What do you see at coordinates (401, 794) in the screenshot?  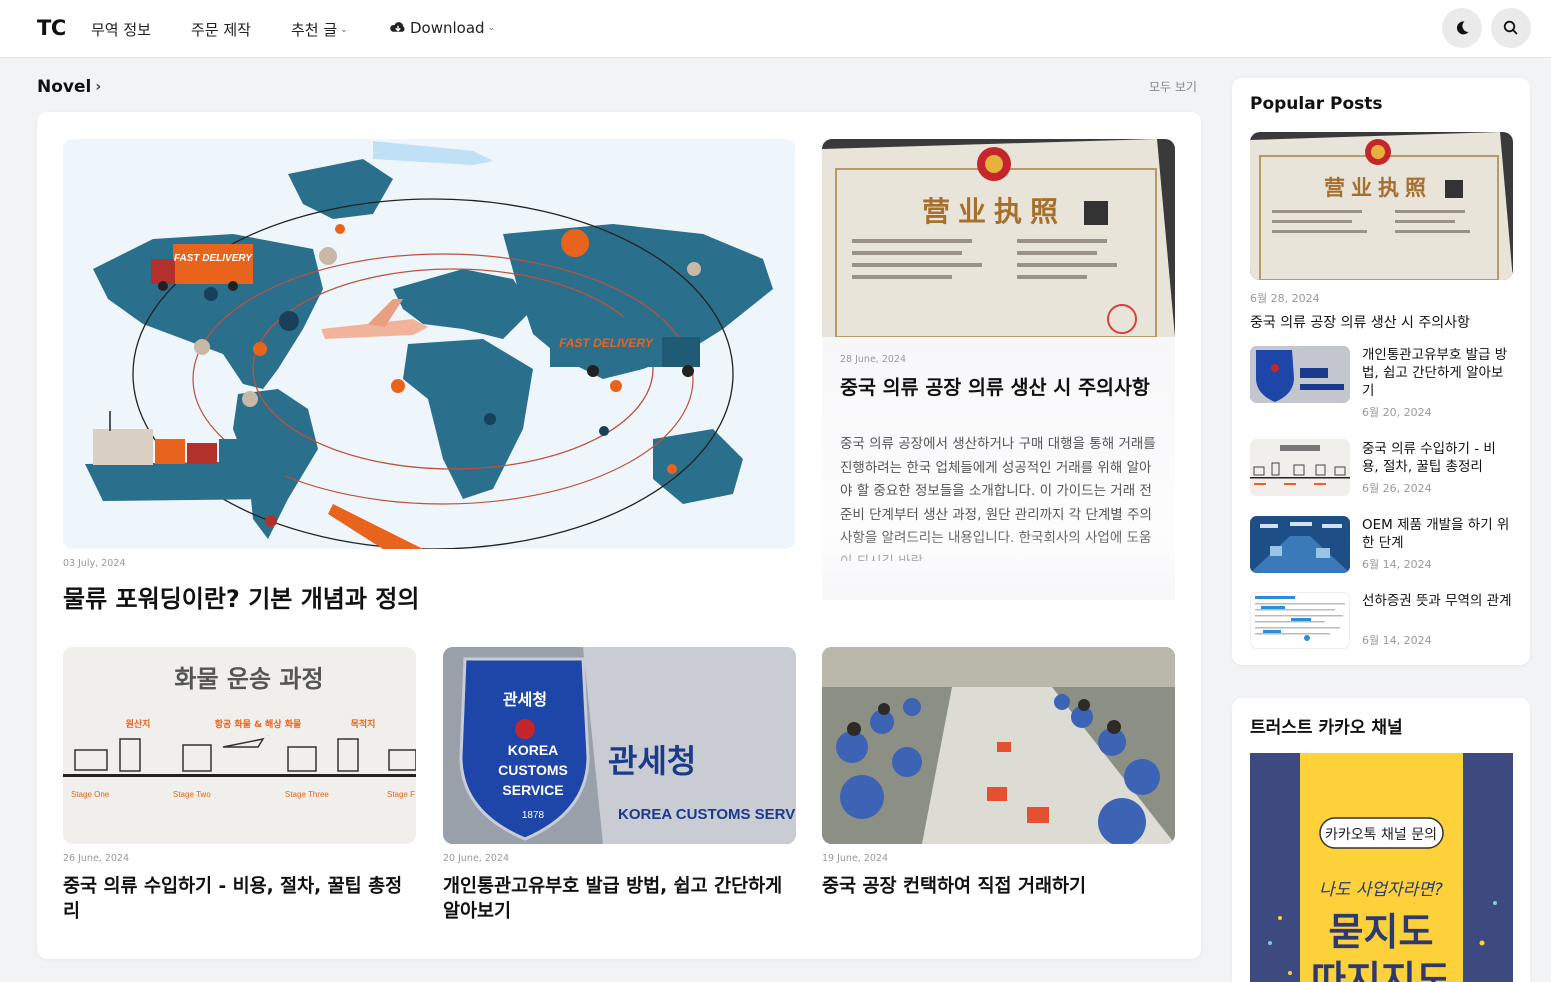 I see `stage-label: Stage F` at bounding box center [401, 794].